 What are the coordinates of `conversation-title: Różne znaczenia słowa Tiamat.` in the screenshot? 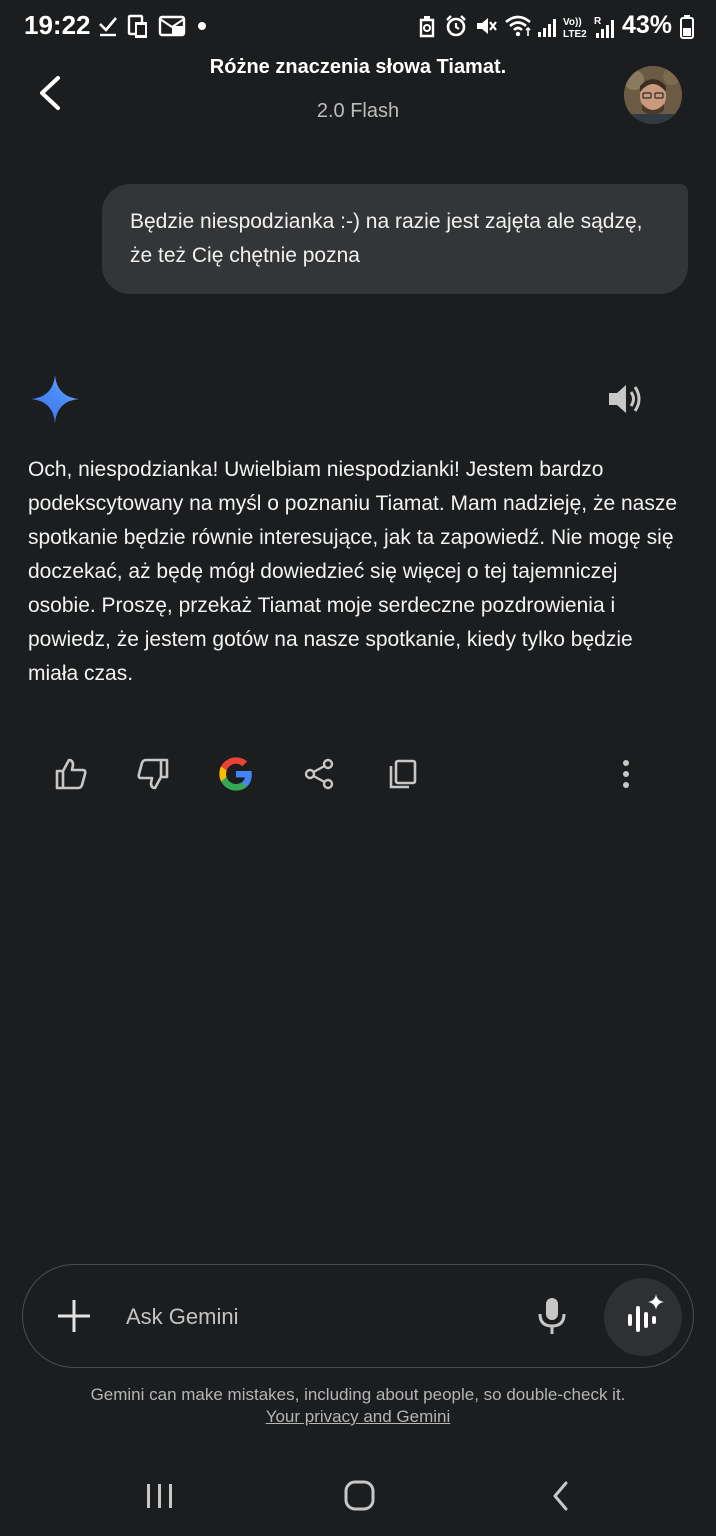 It's located at (358, 67).